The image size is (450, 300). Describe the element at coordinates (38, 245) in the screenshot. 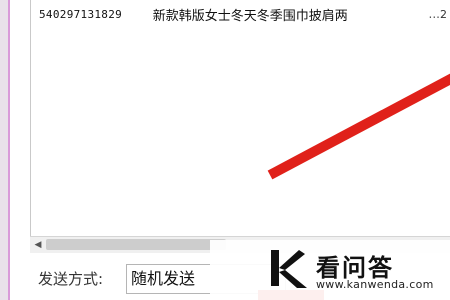

I see `scroll-left-icon: ◀` at that location.